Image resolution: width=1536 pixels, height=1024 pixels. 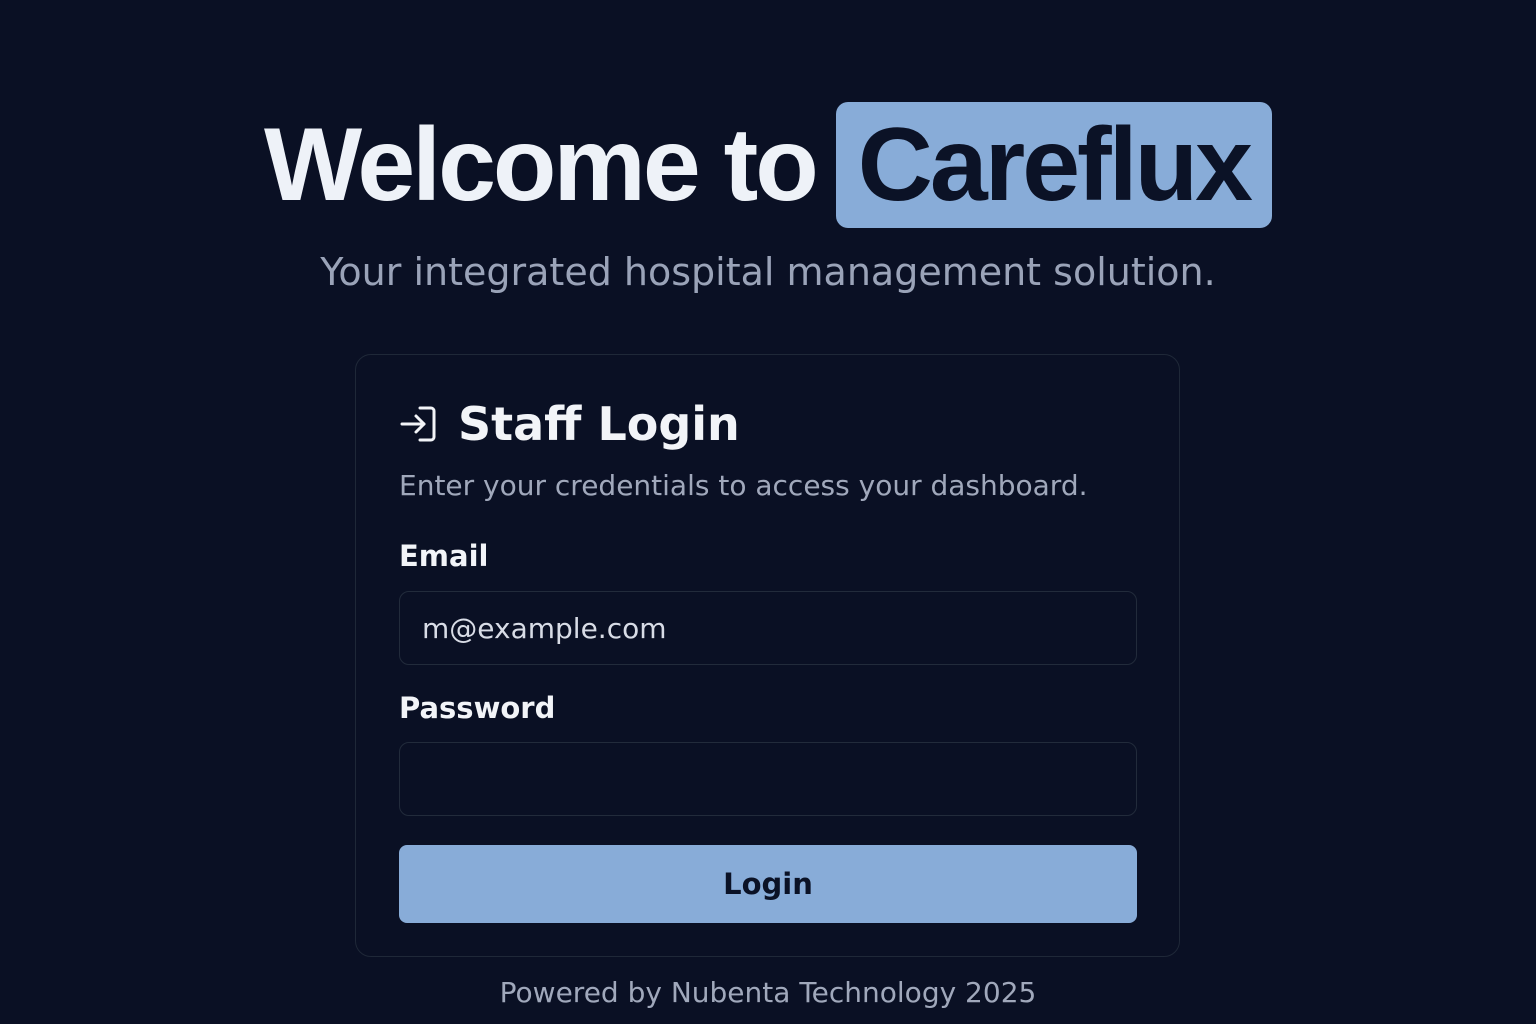 I want to click on email-field, so click(x=768, y=628).